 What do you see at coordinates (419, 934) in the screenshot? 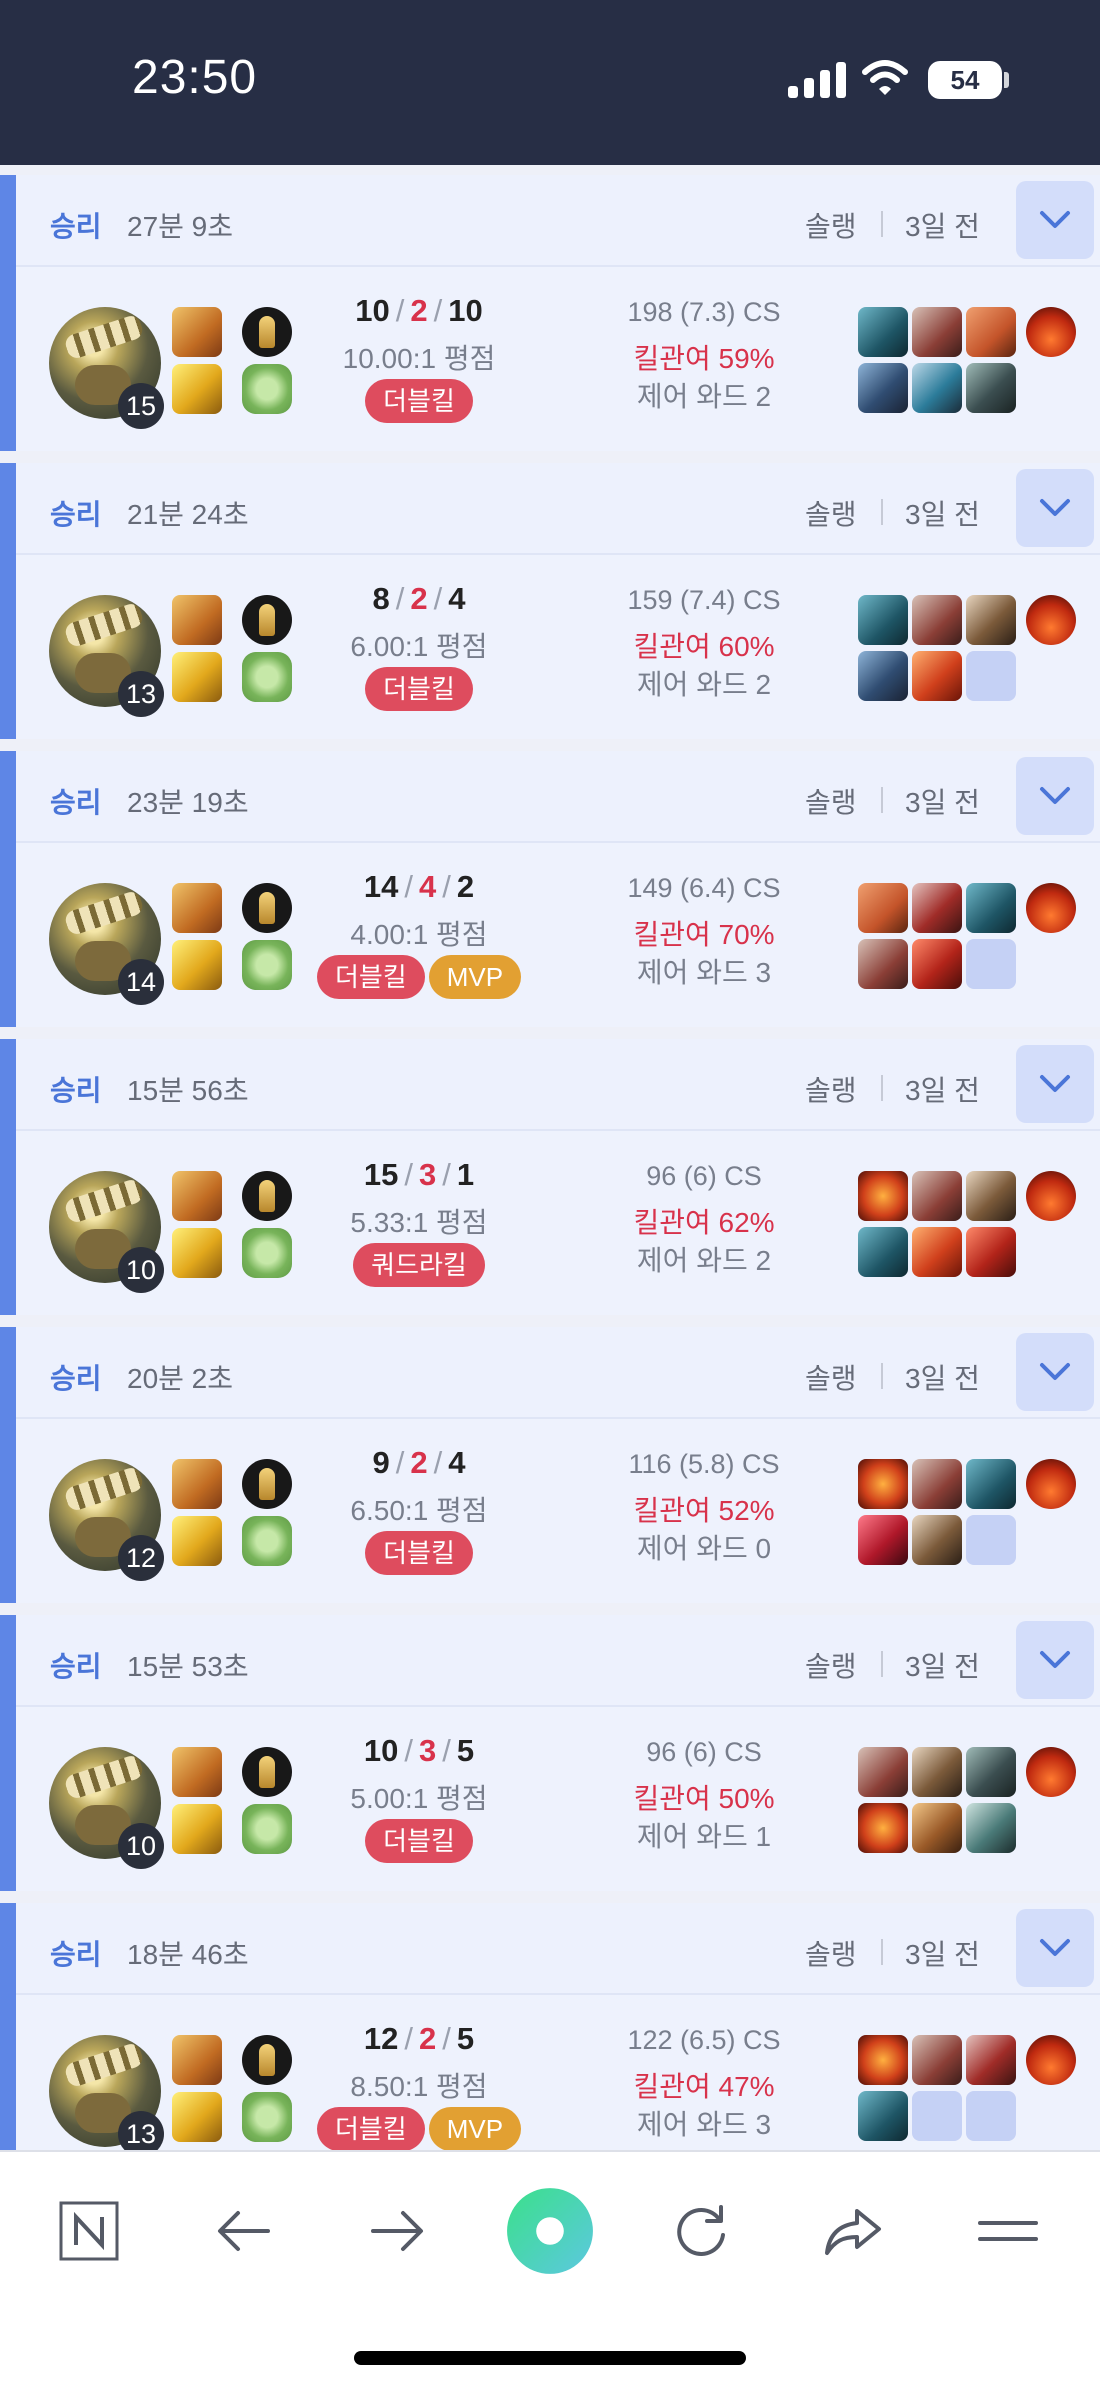
I see `kda-ratio: 4.00:1 평점` at bounding box center [419, 934].